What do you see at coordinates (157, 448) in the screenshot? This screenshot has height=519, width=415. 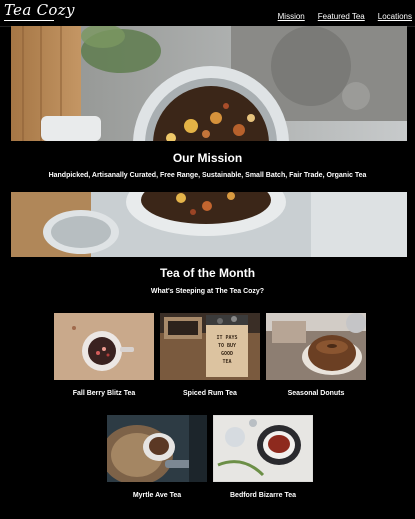 I see `tea-image-myrtle-ave` at bounding box center [157, 448].